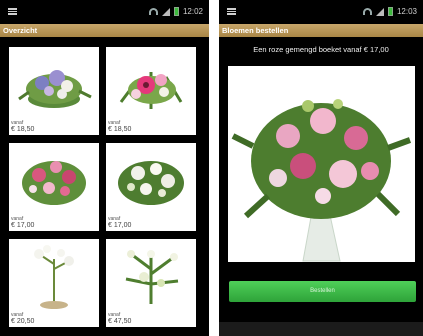 This screenshot has width=423, height=336. I want to click on arrangement-image, so click(152, 277).